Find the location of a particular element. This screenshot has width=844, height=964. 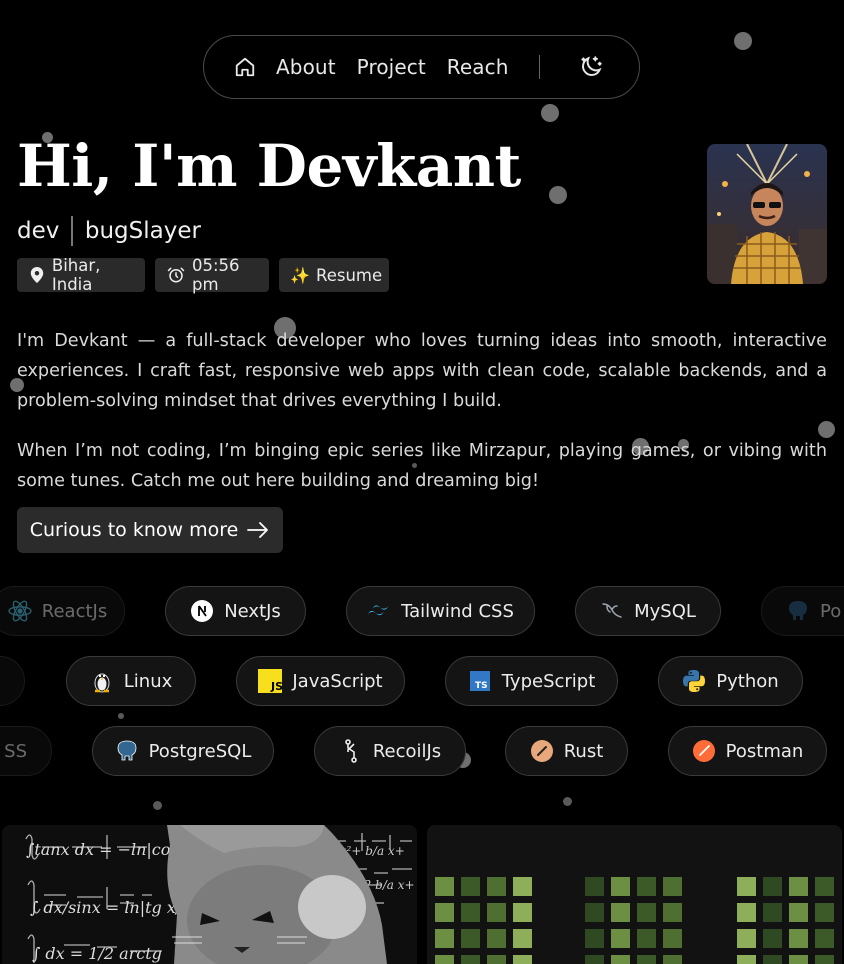

skill-javascript: JS JavaScript is located at coordinates (320, 681).